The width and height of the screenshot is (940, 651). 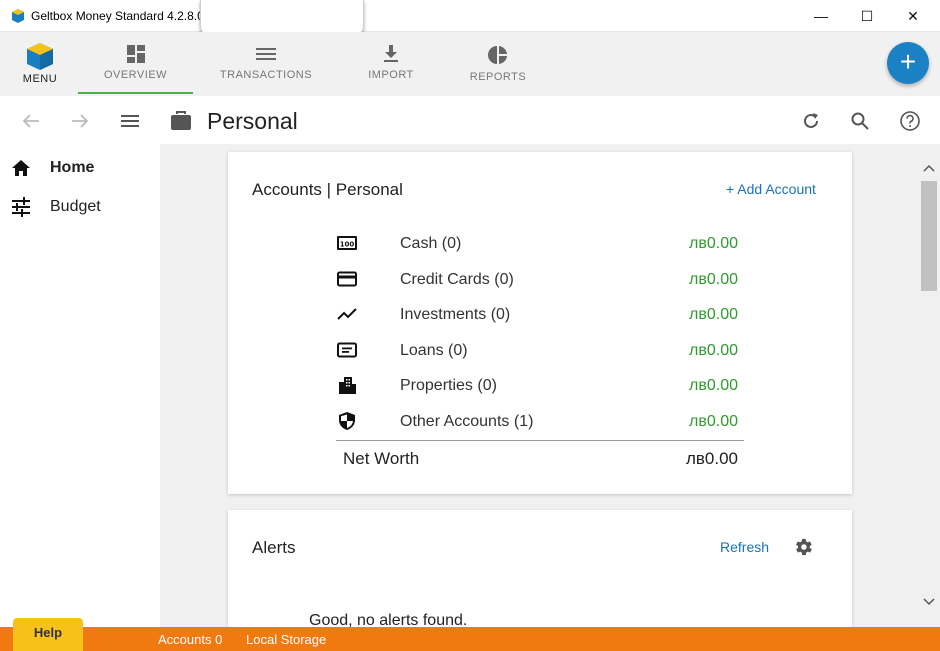 What do you see at coordinates (327, 189) in the screenshot?
I see `accounts-card-title: Accounts | Personal` at bounding box center [327, 189].